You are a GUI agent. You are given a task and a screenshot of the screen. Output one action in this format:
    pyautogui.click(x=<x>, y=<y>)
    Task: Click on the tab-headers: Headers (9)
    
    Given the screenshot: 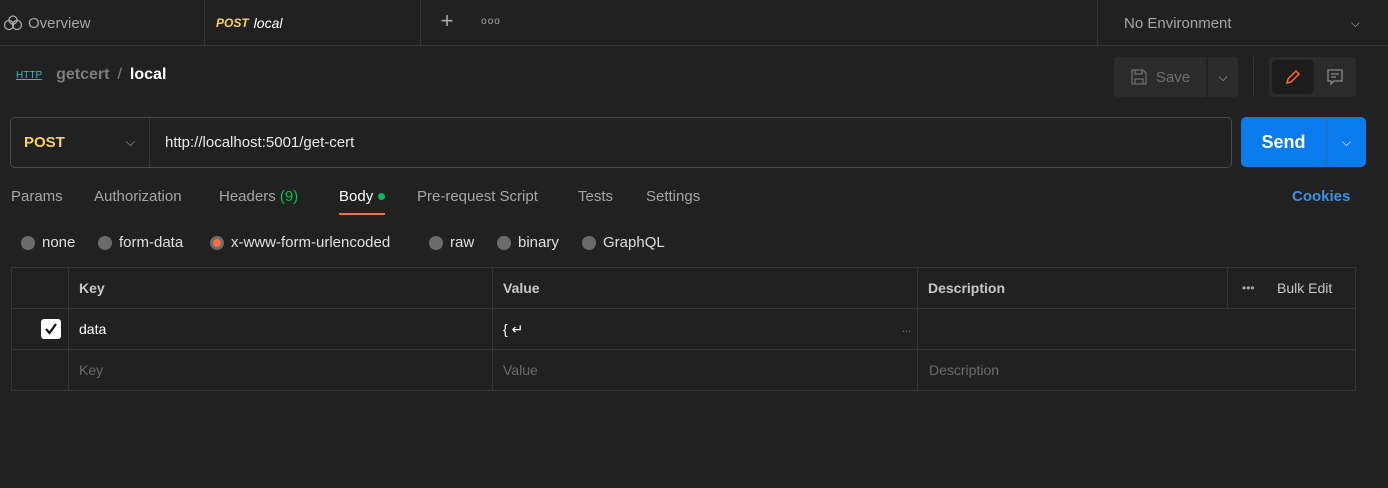 What is the action you would take?
    pyautogui.click(x=258, y=196)
    